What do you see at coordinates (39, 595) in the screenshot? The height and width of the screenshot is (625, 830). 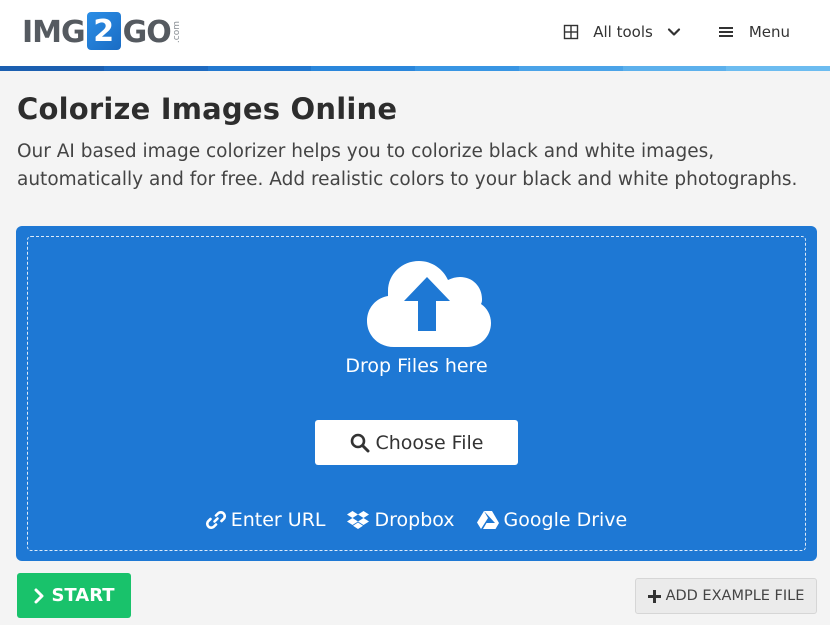 I see `chevron-right-icon` at bounding box center [39, 595].